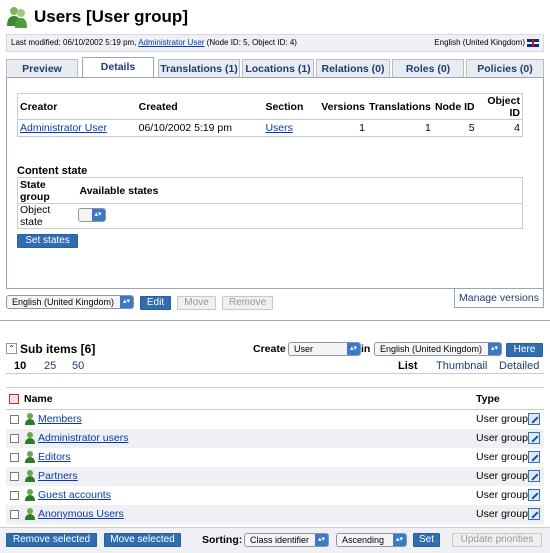 The height and width of the screenshot is (553, 550). I want to click on modified-prefix: Last modified: 06/10/2002 5:19 pm,, so click(75, 42).